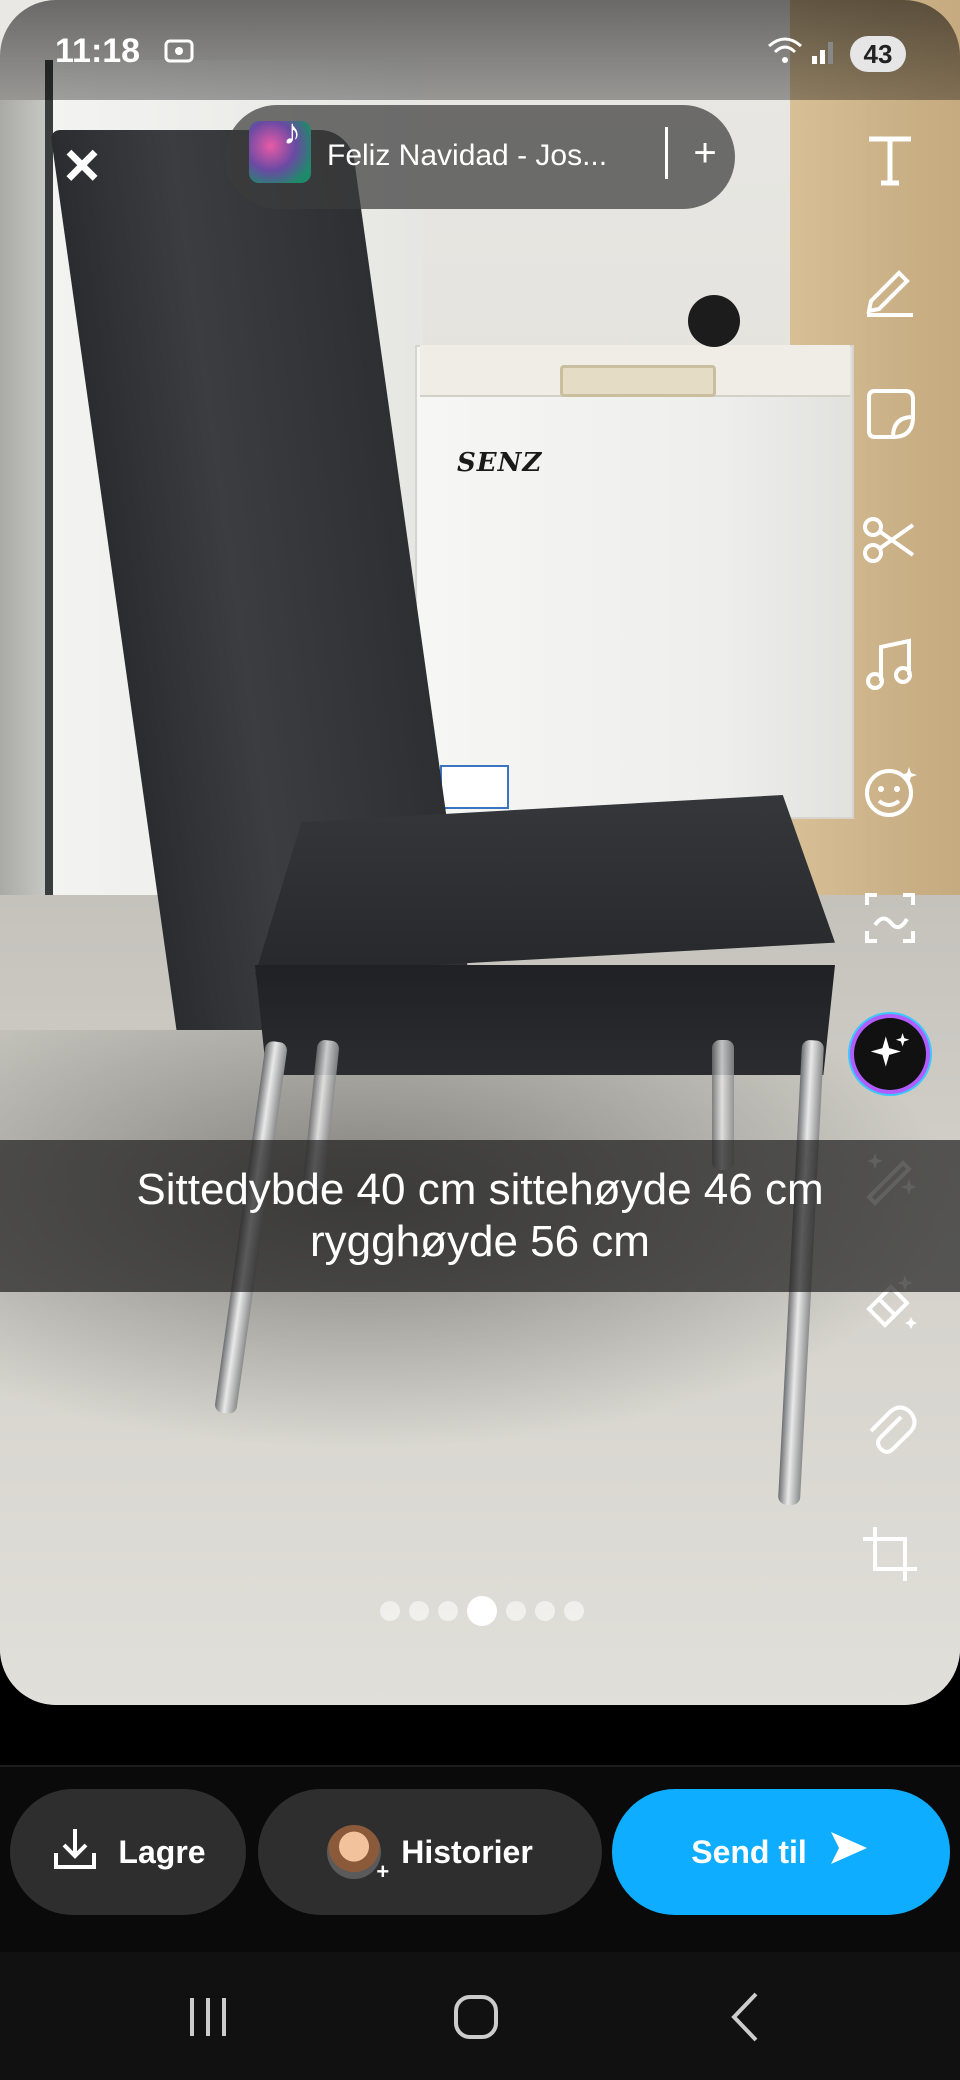 The width and height of the screenshot is (960, 2080). I want to click on system-nav-bar, so click(480, 2016).